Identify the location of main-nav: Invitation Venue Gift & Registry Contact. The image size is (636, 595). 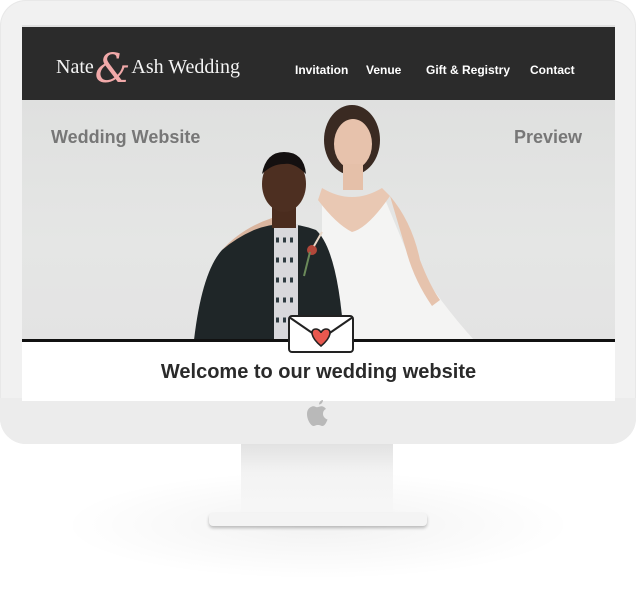
(318, 71).